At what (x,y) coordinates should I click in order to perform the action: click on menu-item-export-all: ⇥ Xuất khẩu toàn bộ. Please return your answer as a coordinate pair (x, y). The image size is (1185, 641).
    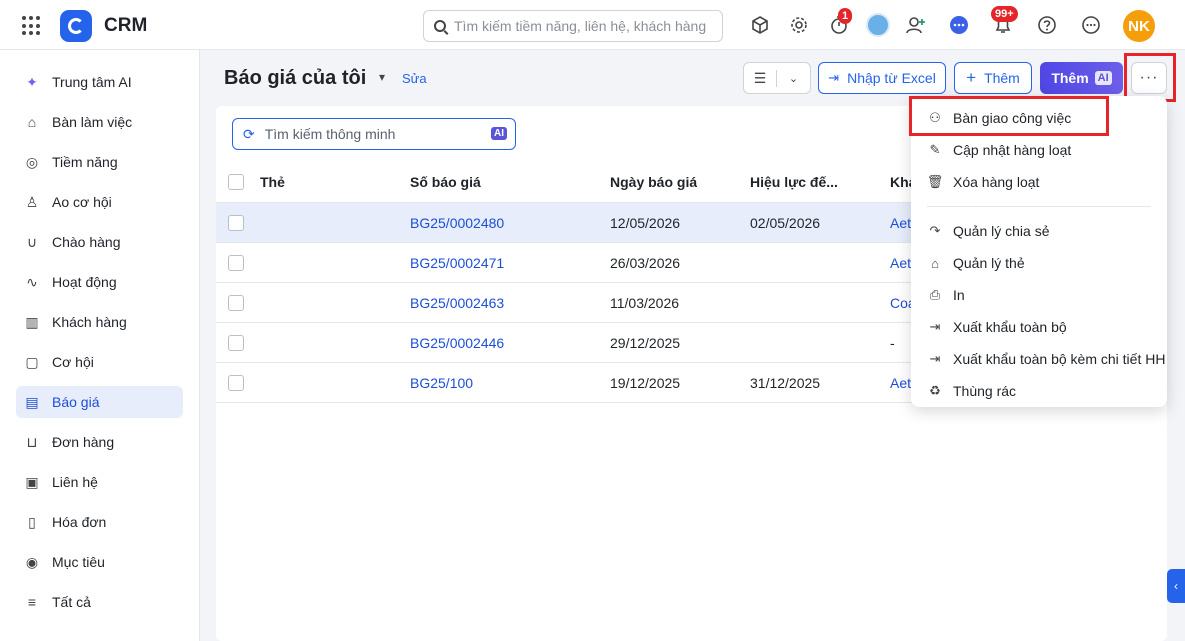
    Looking at the image, I should click on (1039, 327).